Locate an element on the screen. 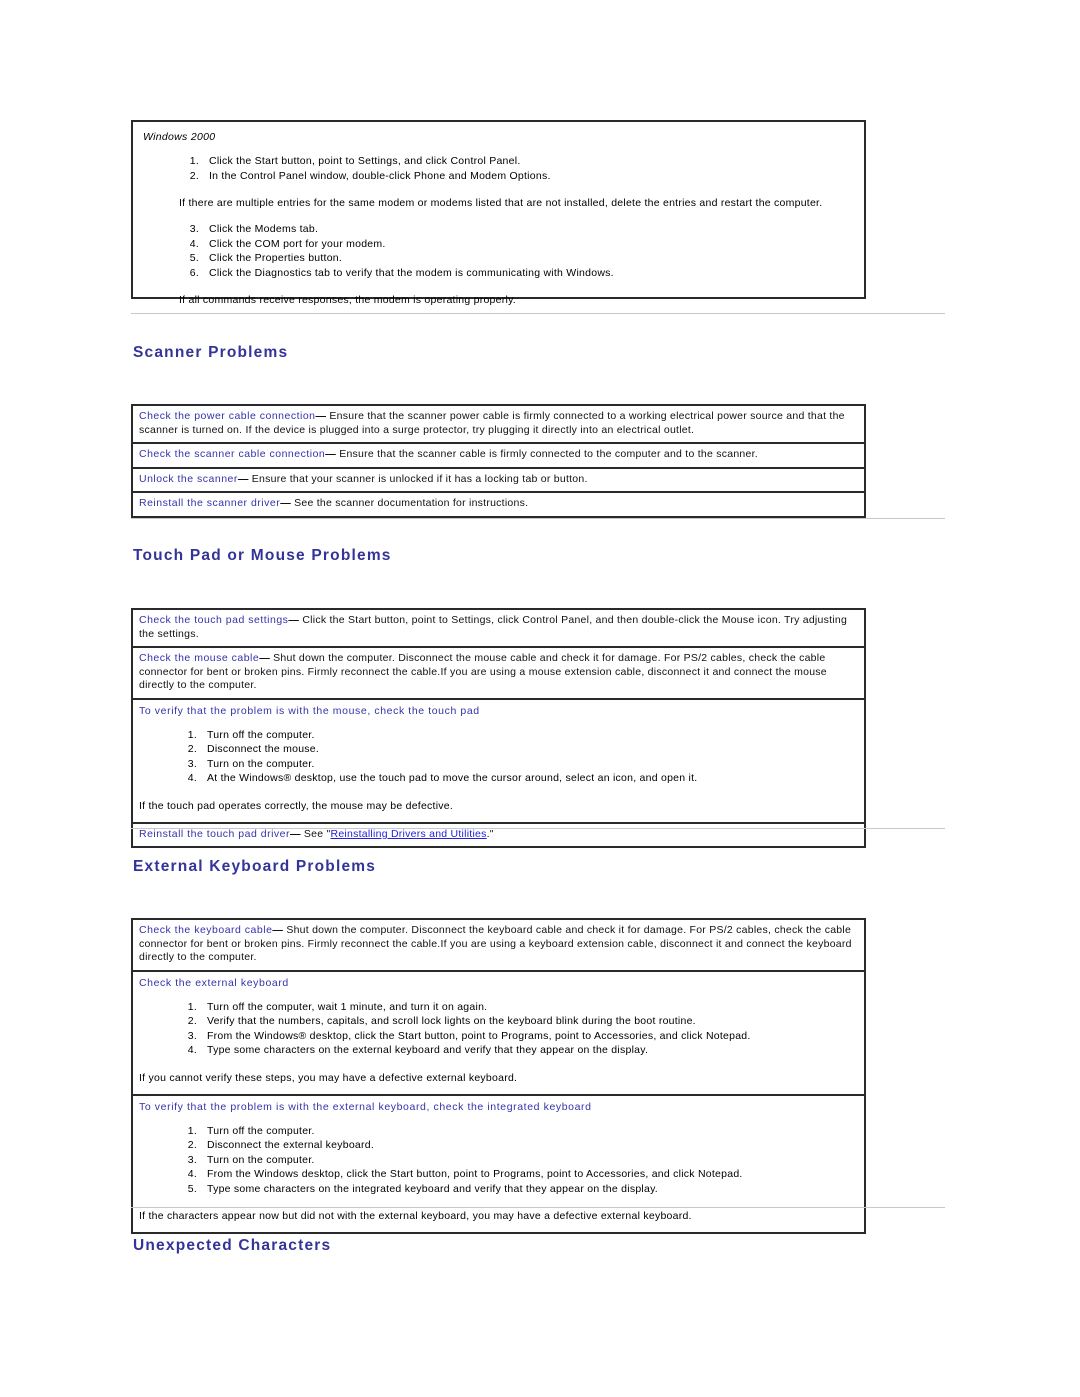 The height and width of the screenshot is (1397, 1080). row-lead-in: Check the power cable connection is located at coordinates (227, 416).